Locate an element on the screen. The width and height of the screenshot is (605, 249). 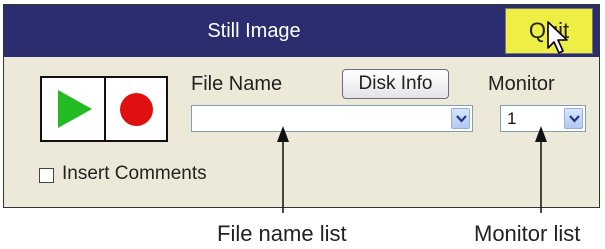
file-name-list-caption: File name list is located at coordinates (282, 233).